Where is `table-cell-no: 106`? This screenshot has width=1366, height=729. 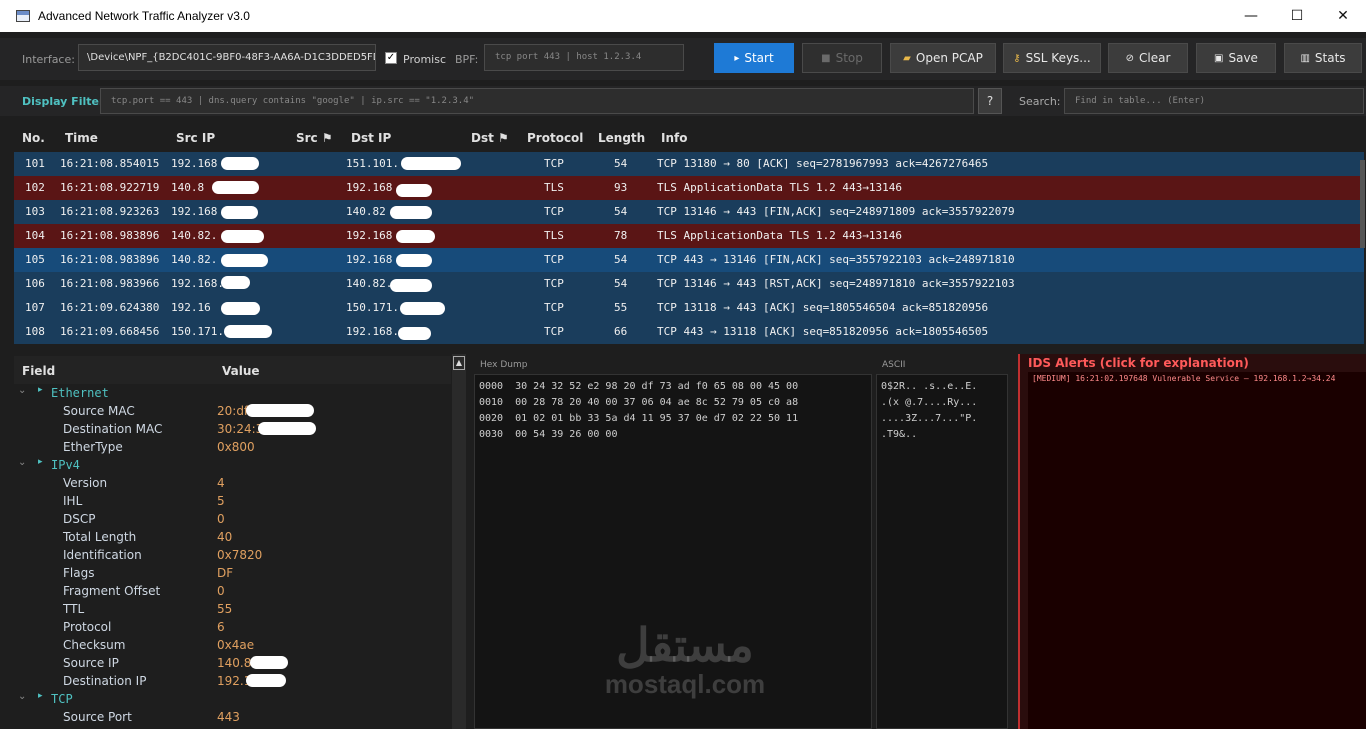
table-cell-no: 106 is located at coordinates (35, 283).